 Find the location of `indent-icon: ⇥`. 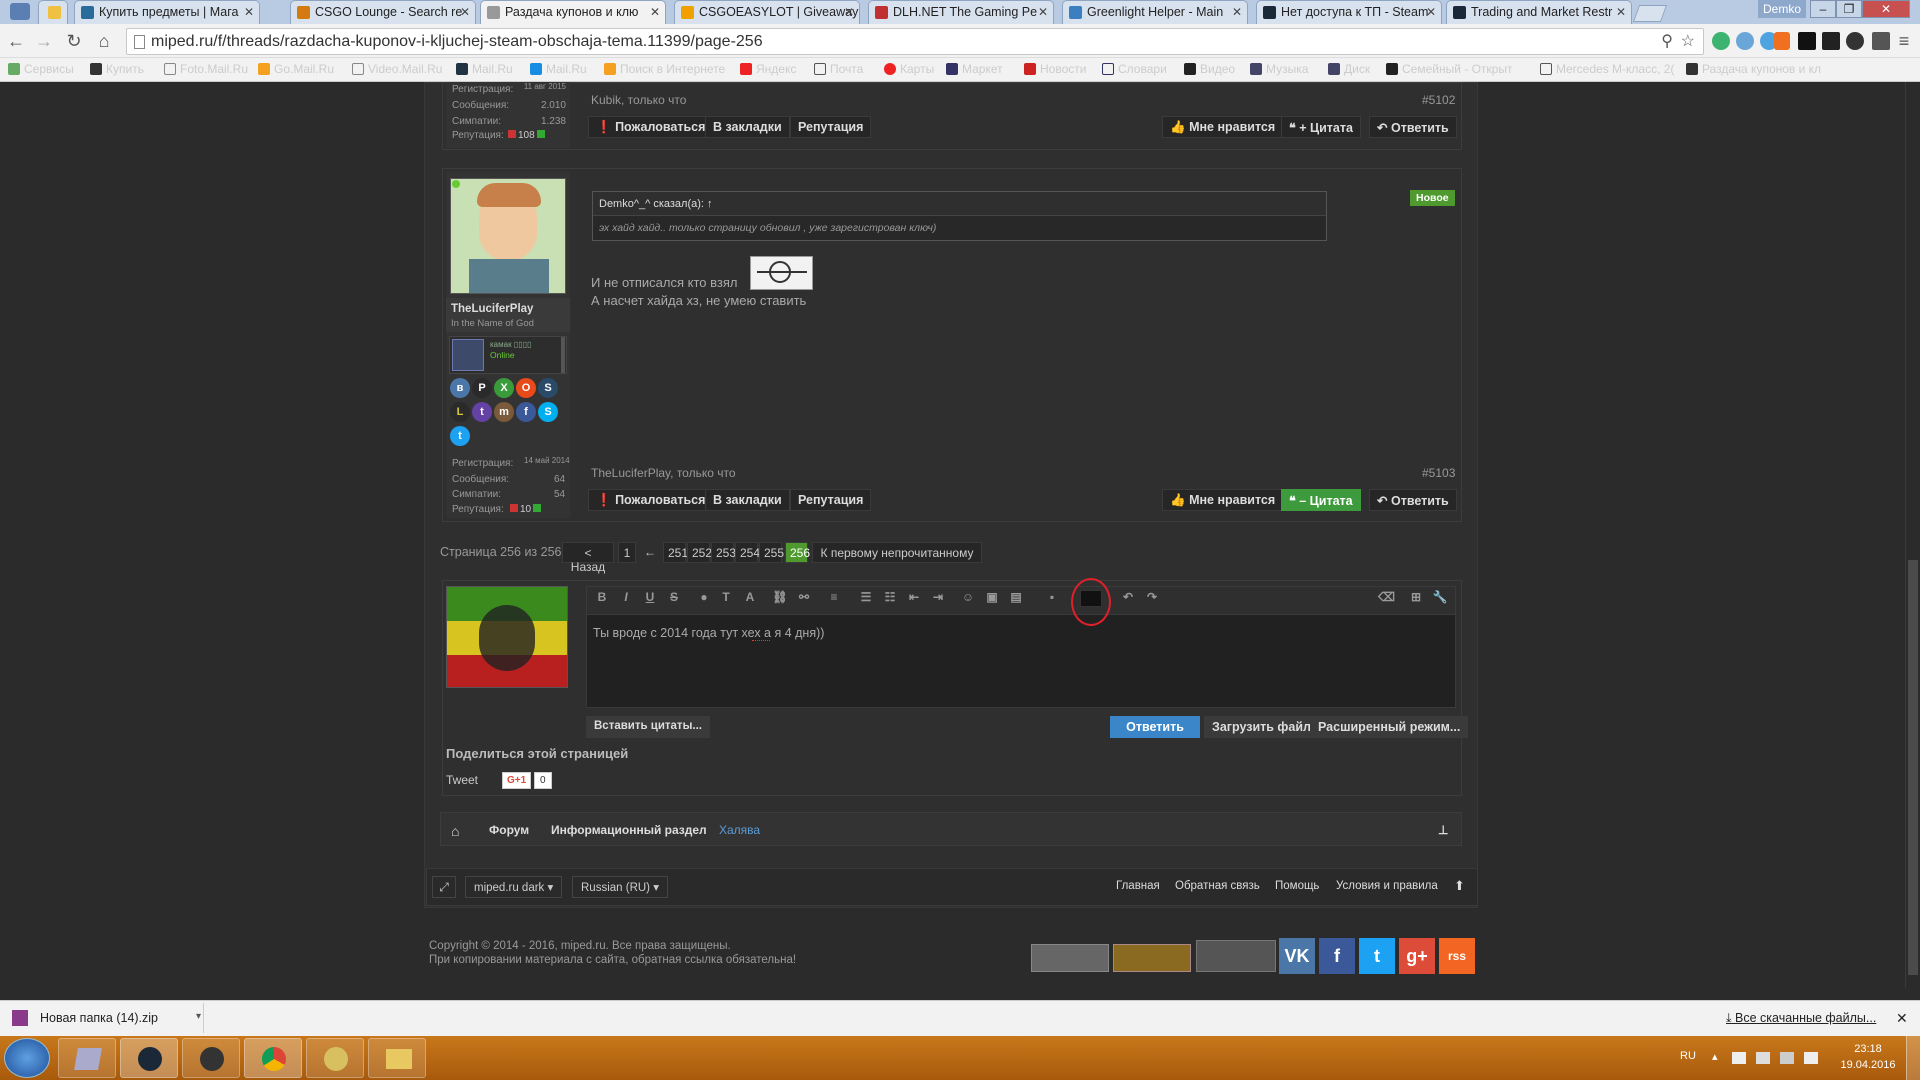

indent-icon: ⇥ is located at coordinates (938, 598).